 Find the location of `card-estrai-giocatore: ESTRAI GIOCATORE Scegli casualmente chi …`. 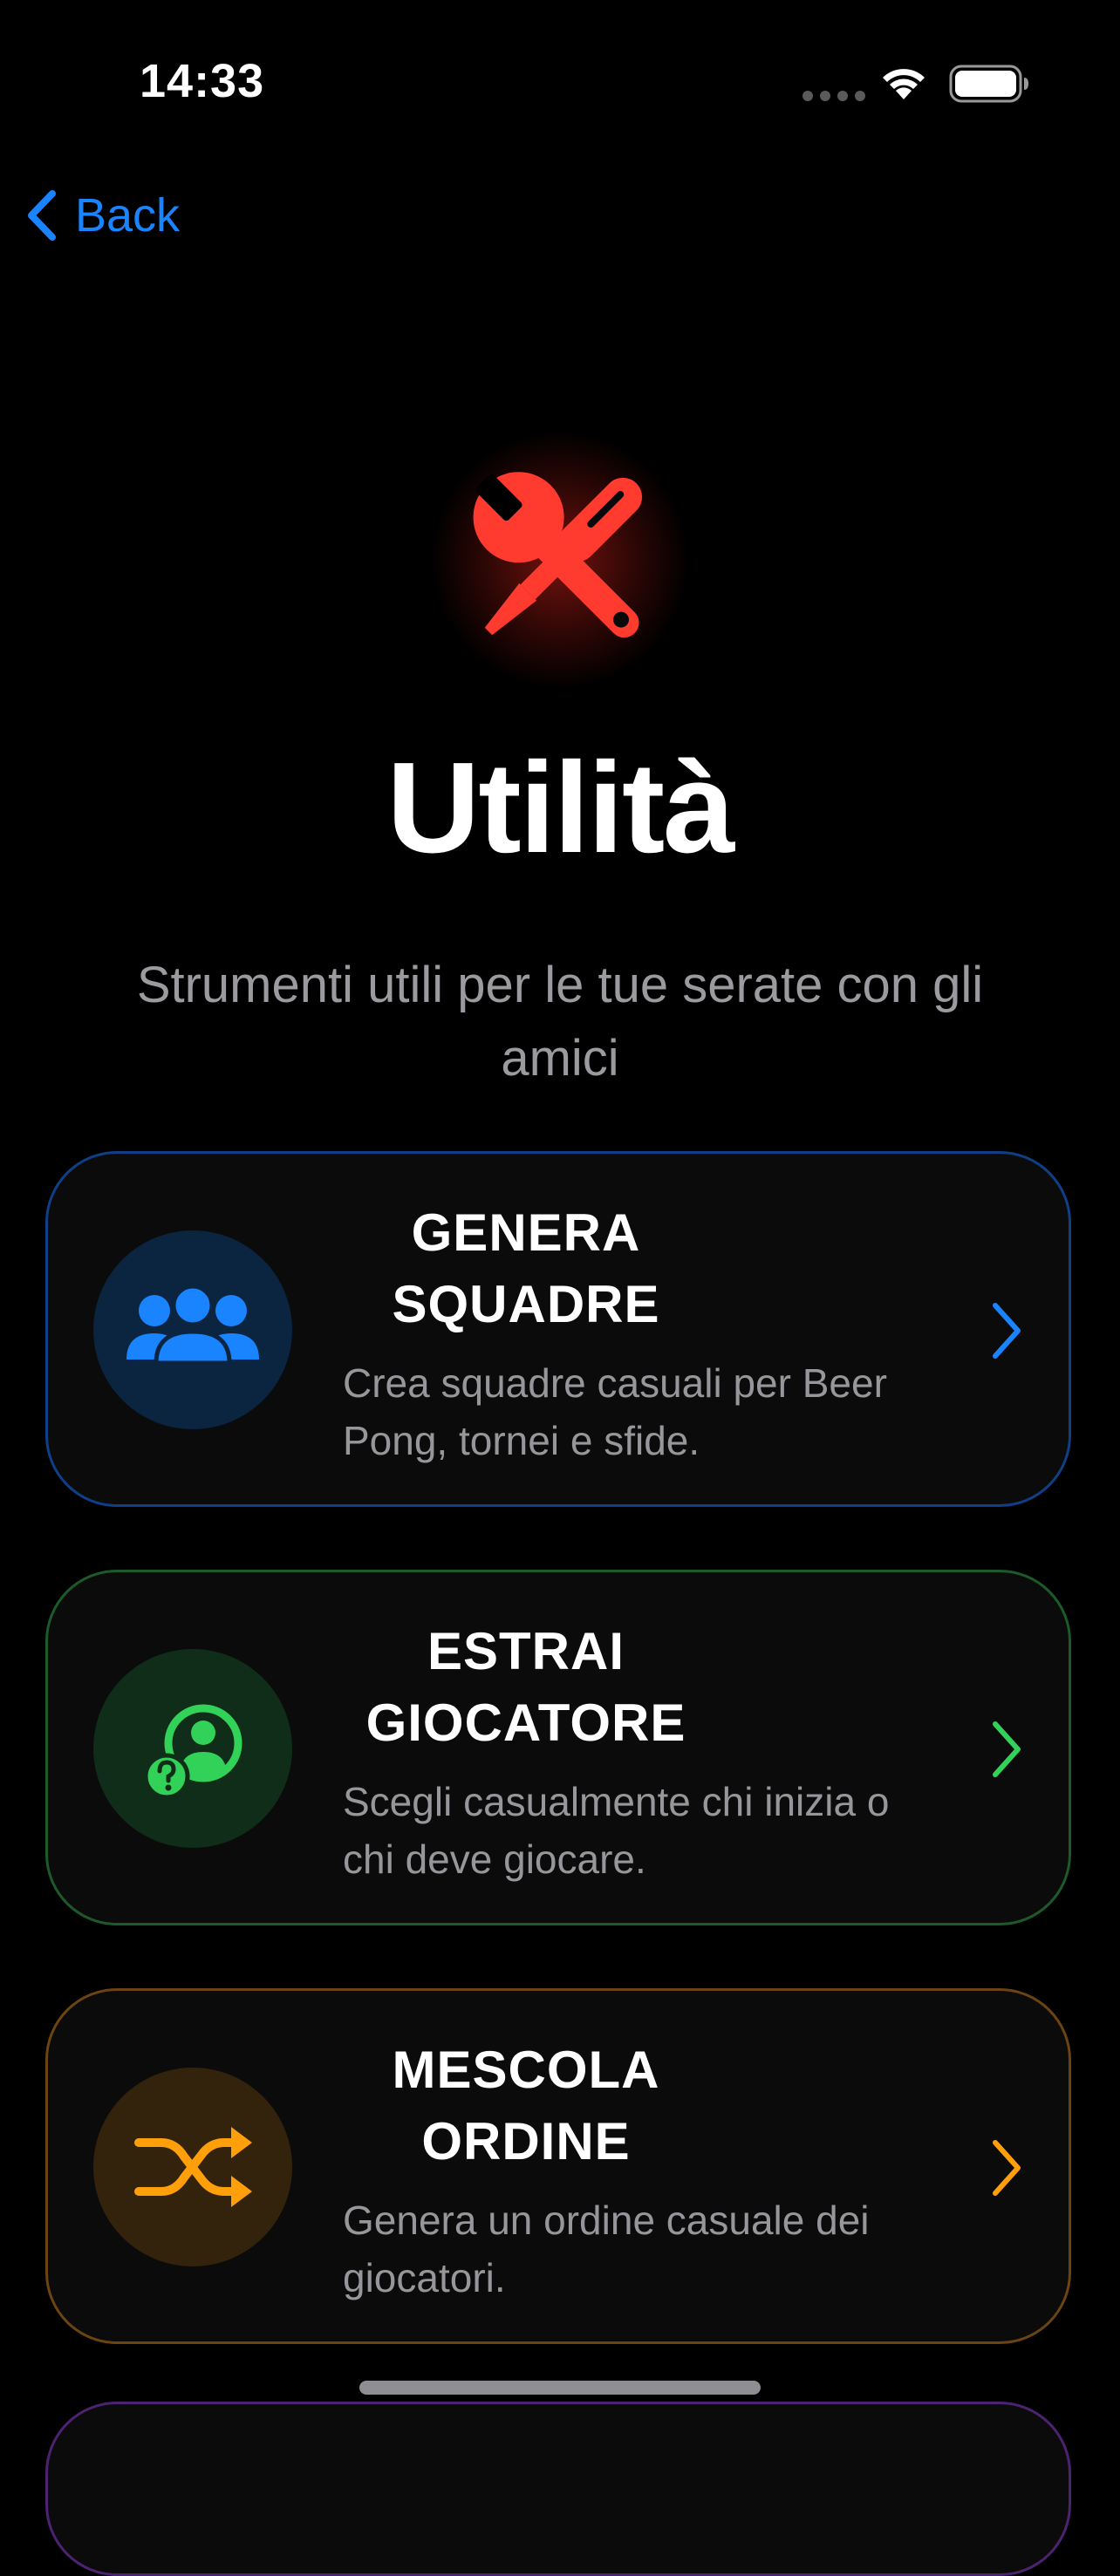

card-estrai-giocatore: ESTRAI GIOCATORE Scegli casualmente chi … is located at coordinates (558, 1748).